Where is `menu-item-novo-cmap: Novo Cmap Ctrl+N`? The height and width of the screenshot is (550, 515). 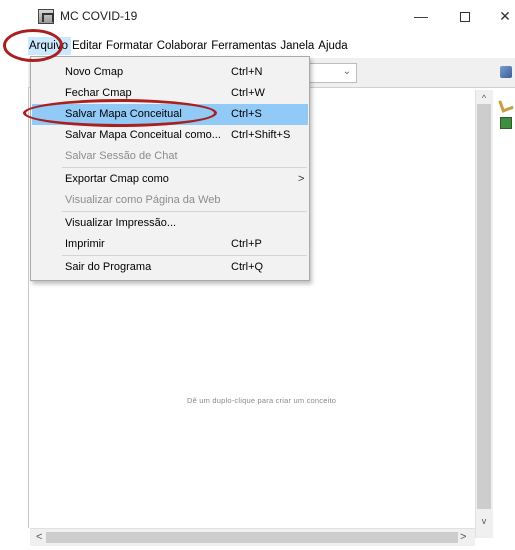
menu-item-novo-cmap: Novo Cmap Ctrl+N is located at coordinates (170, 72).